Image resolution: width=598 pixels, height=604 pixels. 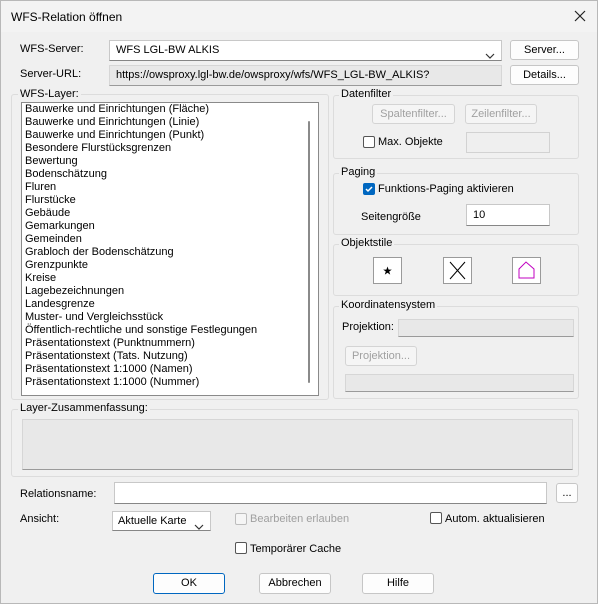 What do you see at coordinates (459, 383) in the screenshot?
I see `projektion-details-field` at bounding box center [459, 383].